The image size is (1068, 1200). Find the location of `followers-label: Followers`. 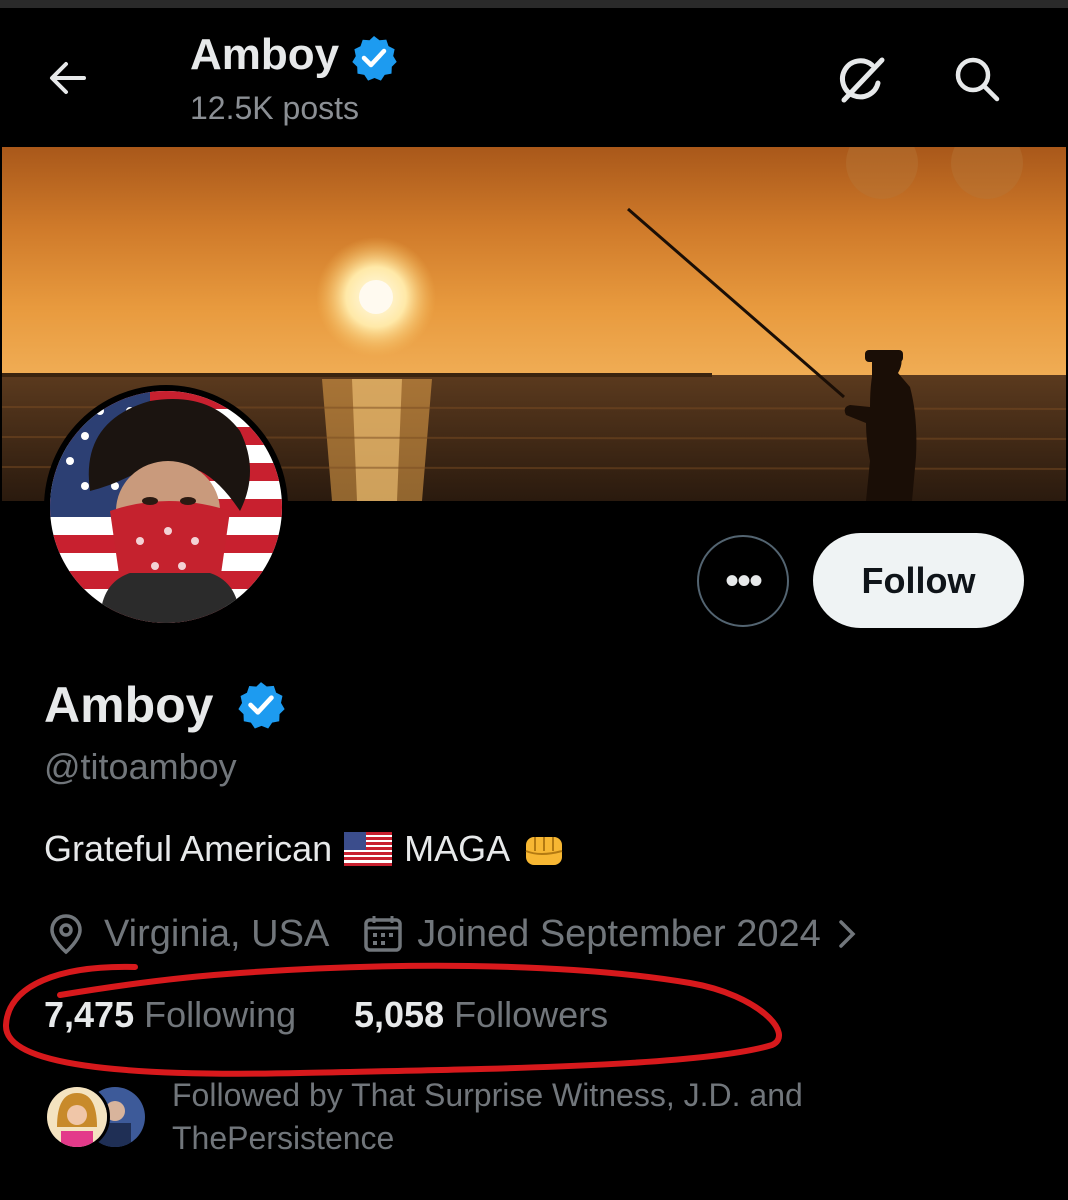

followers-label: Followers is located at coordinates (531, 1014).